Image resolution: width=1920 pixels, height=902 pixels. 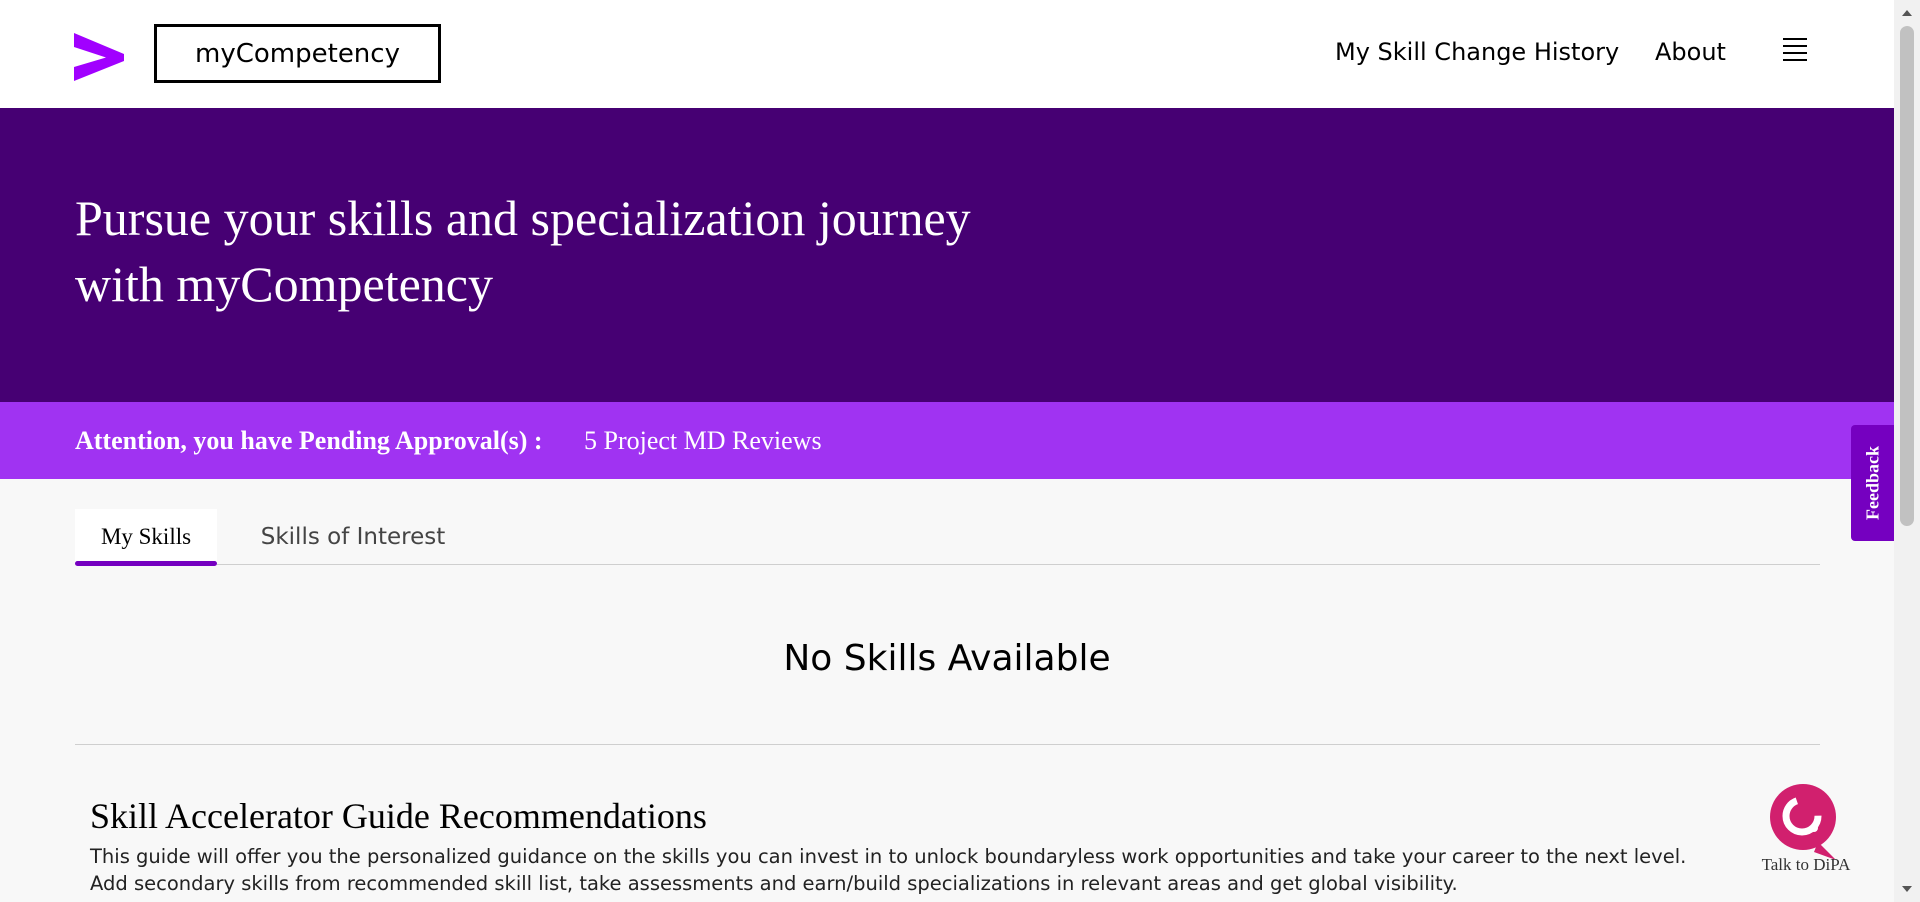 I want to click on tab-my-skills: My Skills, so click(x=146, y=537).